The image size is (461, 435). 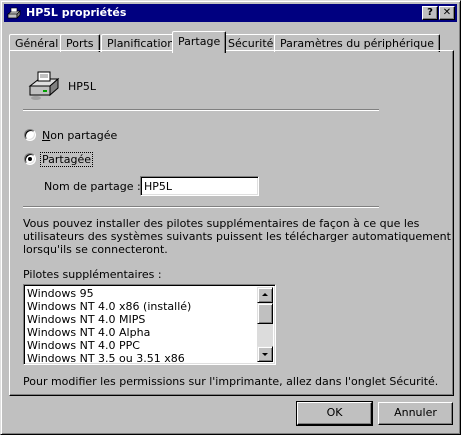 I want to click on radio-shared-label: Partagée, so click(x=66, y=159).